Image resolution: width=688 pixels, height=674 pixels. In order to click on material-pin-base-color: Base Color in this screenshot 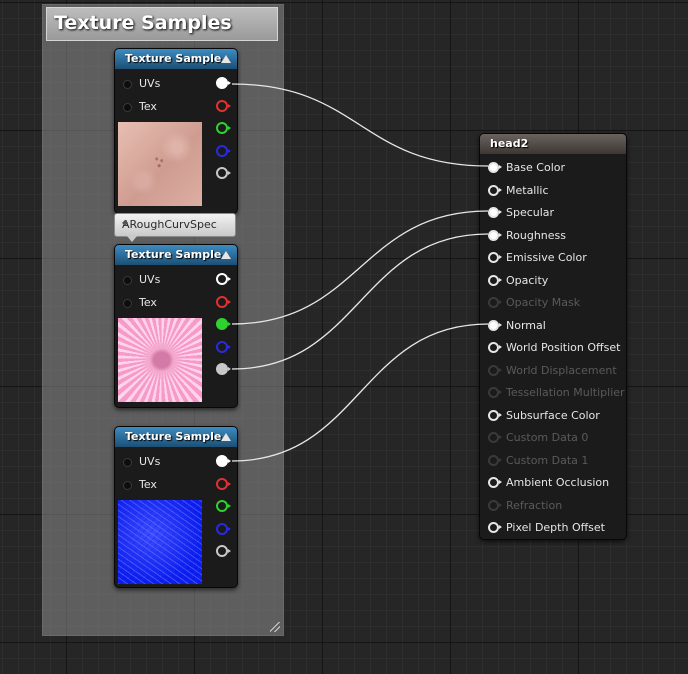, I will do `click(552, 168)`.